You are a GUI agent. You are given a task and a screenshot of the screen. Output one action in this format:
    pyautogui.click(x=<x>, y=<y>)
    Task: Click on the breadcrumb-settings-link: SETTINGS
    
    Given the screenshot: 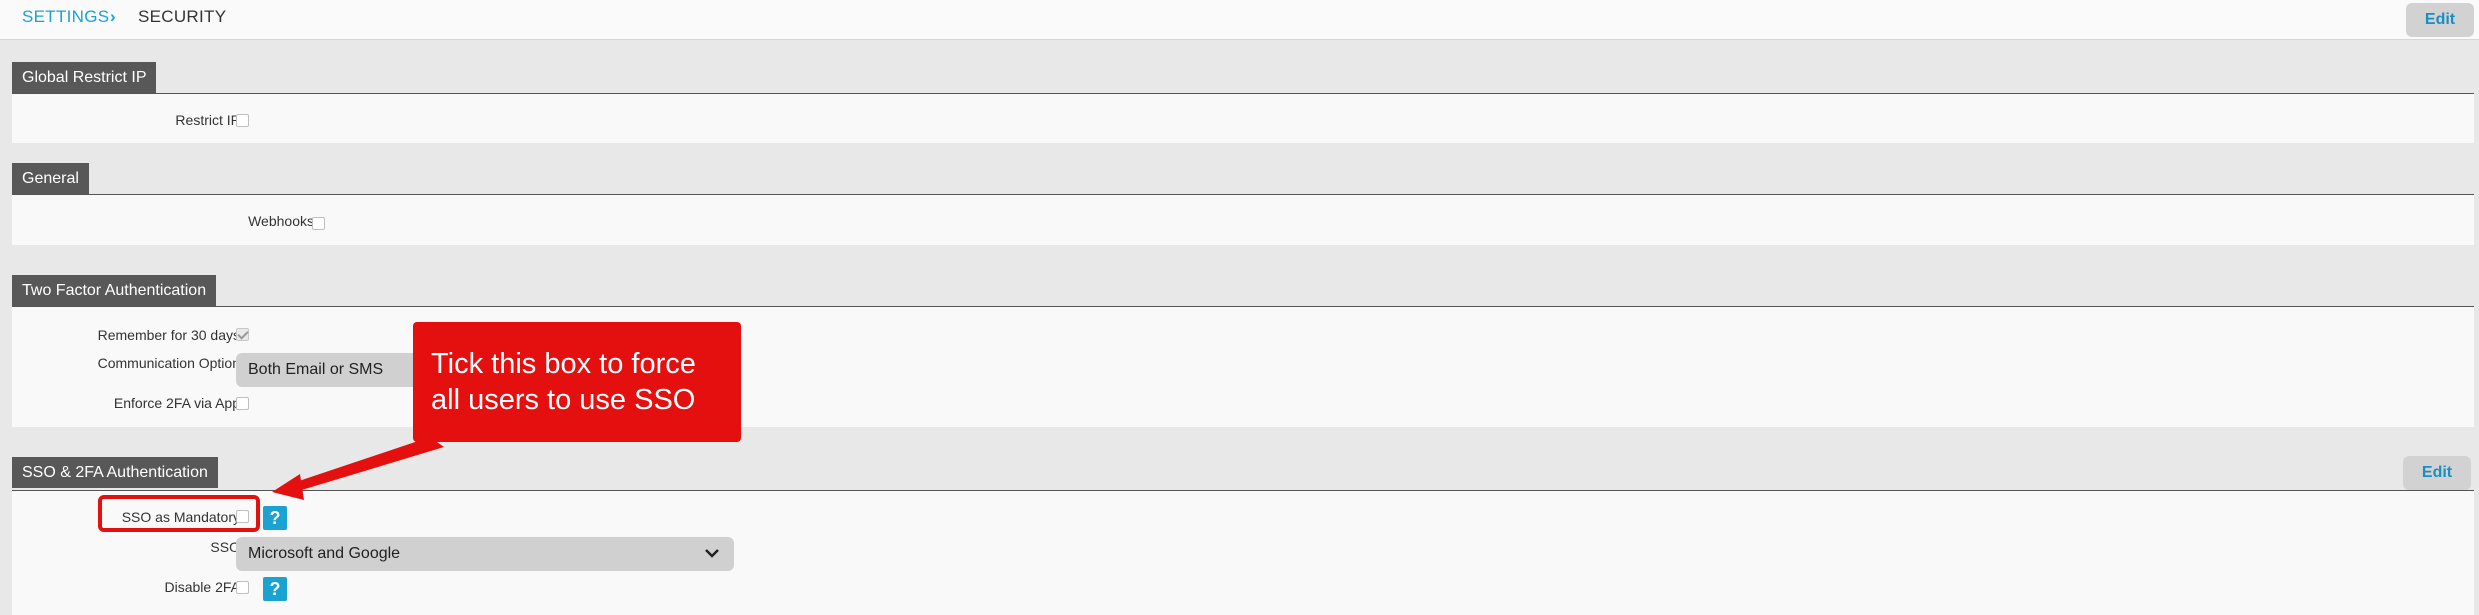 What is the action you would take?
    pyautogui.click(x=65, y=17)
    